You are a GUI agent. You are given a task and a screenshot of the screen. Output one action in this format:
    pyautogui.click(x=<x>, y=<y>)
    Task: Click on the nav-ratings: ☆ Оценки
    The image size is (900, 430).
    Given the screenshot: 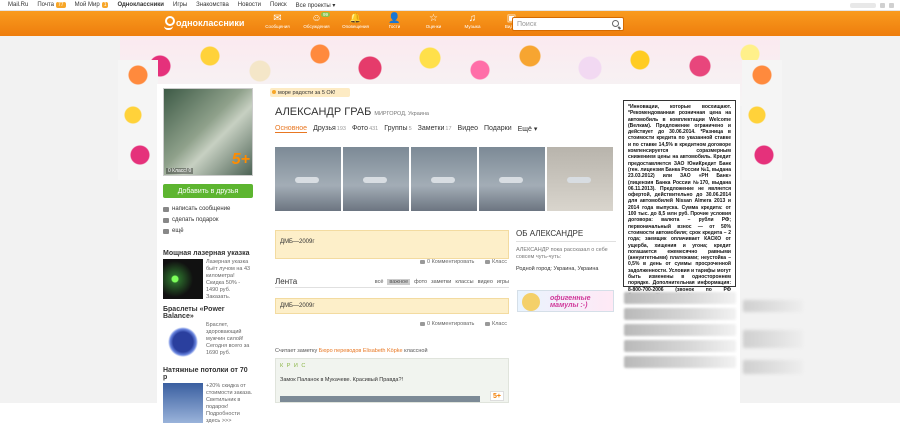 What is the action you would take?
    pyautogui.click(x=433, y=21)
    